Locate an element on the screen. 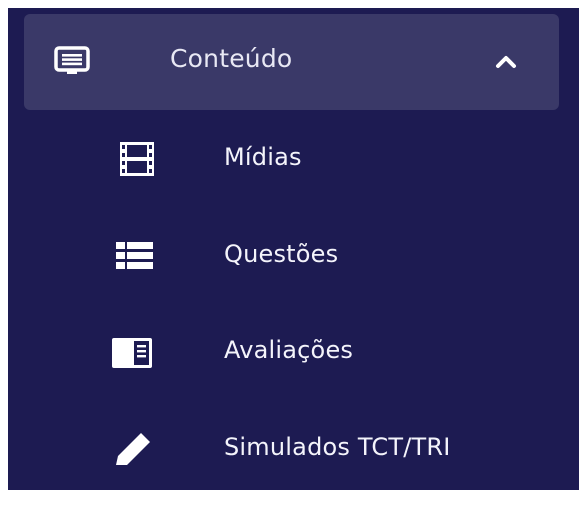  menu-item-label: Questões is located at coordinates (281, 254).